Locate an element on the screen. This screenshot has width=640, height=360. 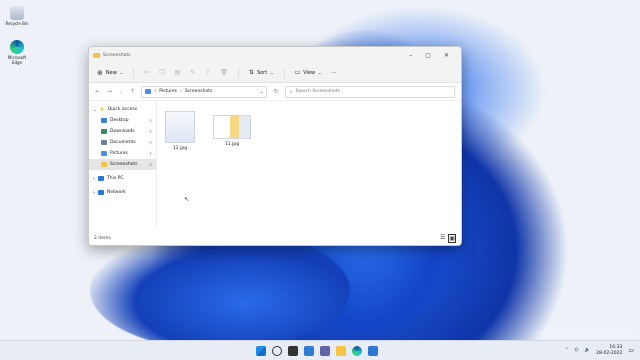
sidebar-item-pictures: Pictures ⚲ is located at coordinates (122, 153).